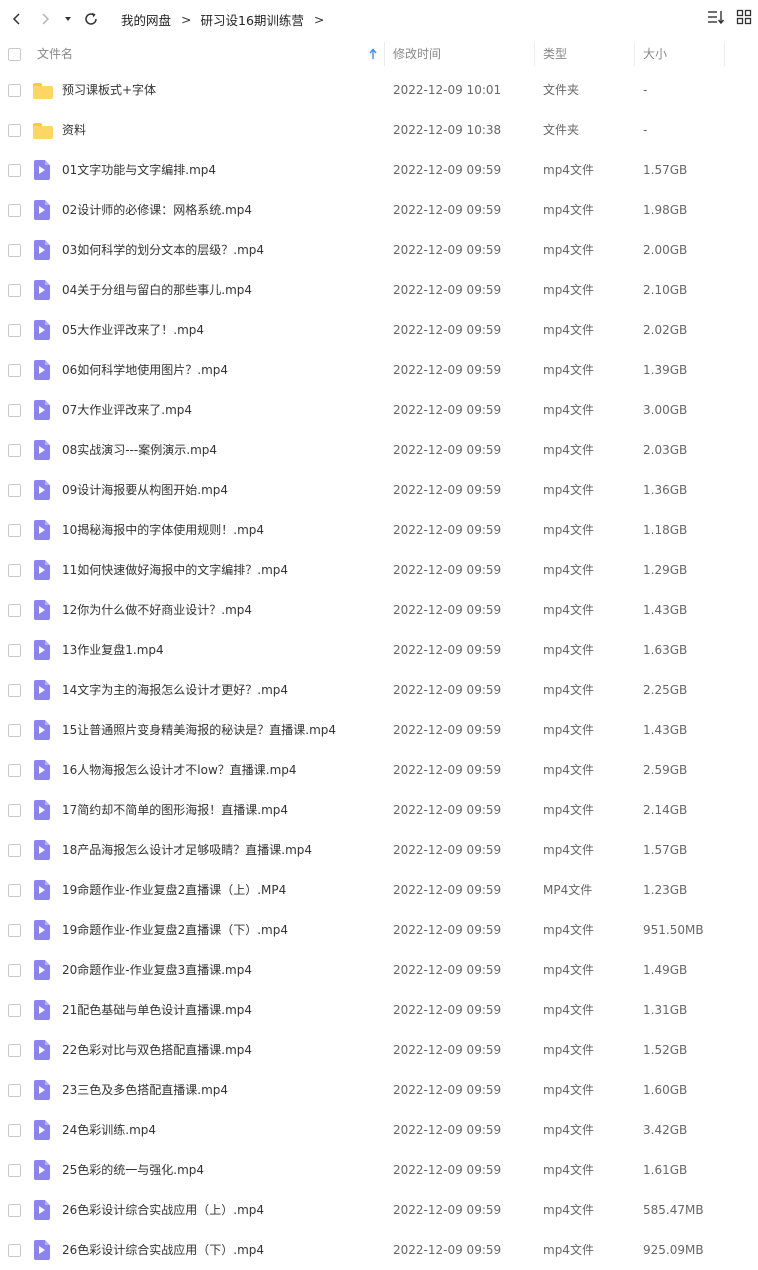 The image size is (758, 1270). I want to click on breadcrumb-item-current: 研习设16期训练营, so click(252, 19).